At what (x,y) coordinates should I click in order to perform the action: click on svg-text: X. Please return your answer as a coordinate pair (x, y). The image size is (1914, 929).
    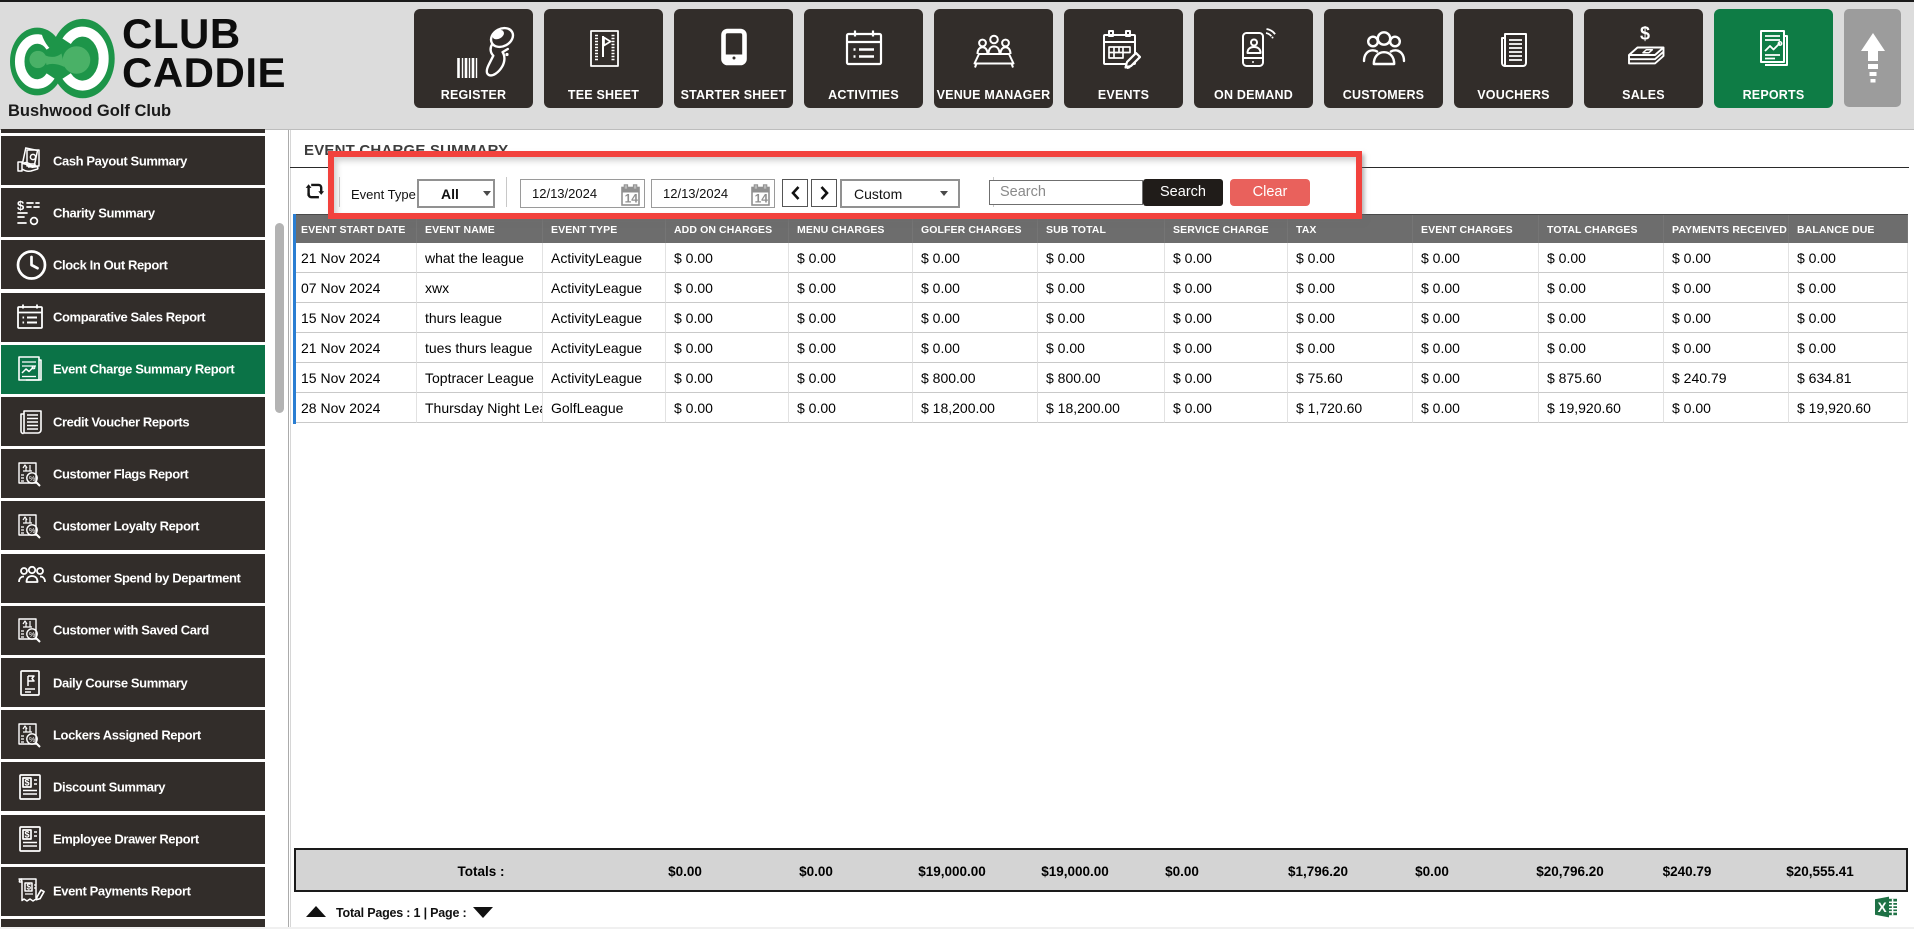
    Looking at the image, I should click on (1882, 907).